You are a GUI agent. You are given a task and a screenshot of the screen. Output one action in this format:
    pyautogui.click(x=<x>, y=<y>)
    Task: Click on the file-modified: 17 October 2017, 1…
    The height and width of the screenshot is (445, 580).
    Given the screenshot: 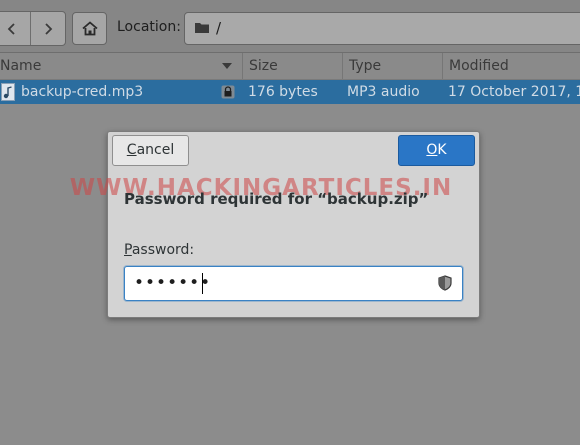 What is the action you would take?
    pyautogui.click(x=514, y=92)
    